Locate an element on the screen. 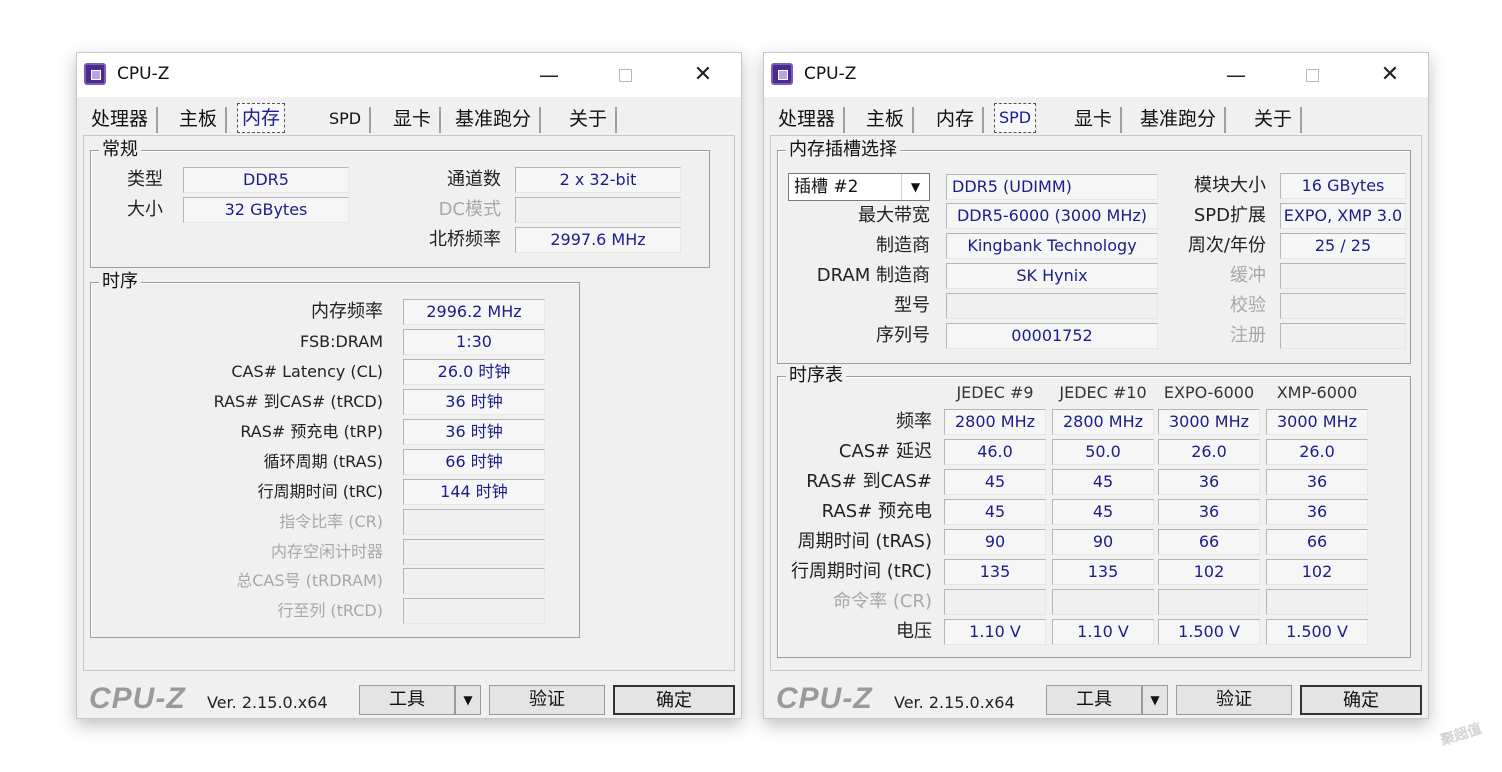 The width and height of the screenshot is (1502, 772). table-cell: 90 is located at coordinates (995, 542).